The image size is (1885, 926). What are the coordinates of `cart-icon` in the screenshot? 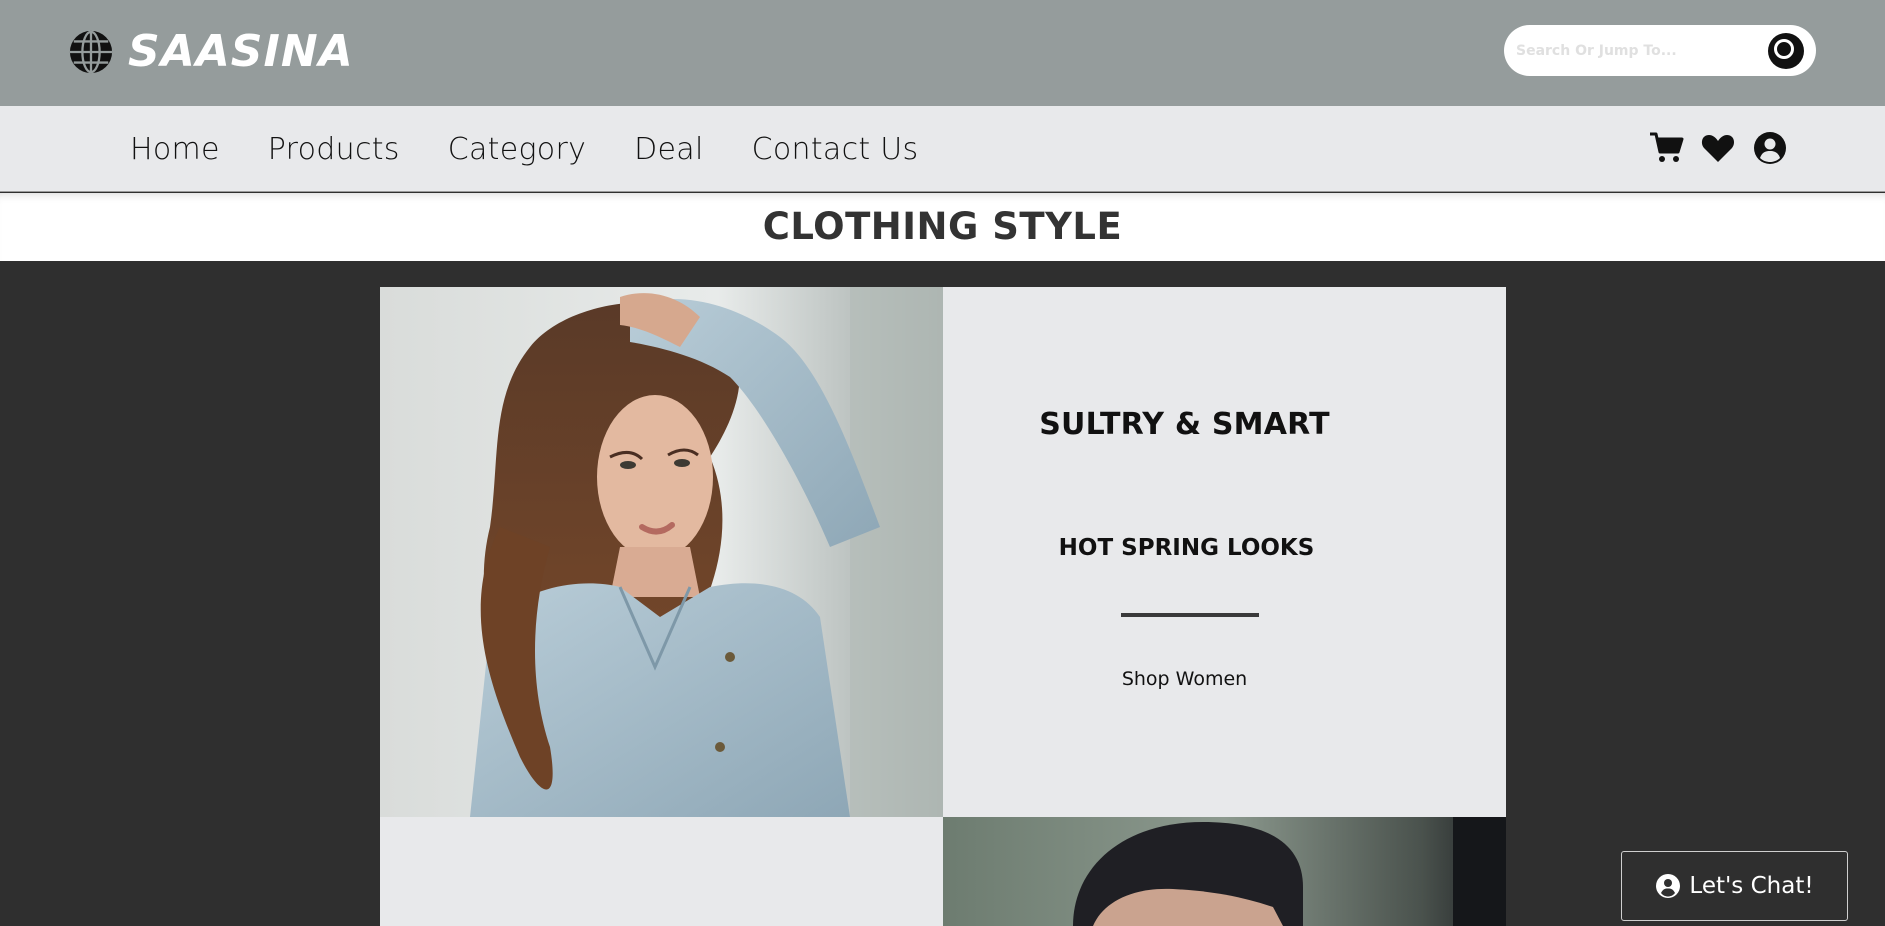 It's located at (1666, 148).